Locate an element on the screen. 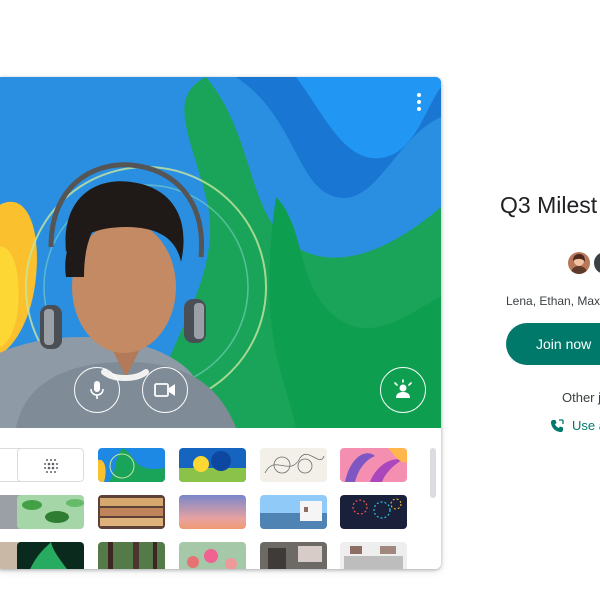 This screenshot has width=600, height=600. person-effects-icon is located at coordinates (403, 388).